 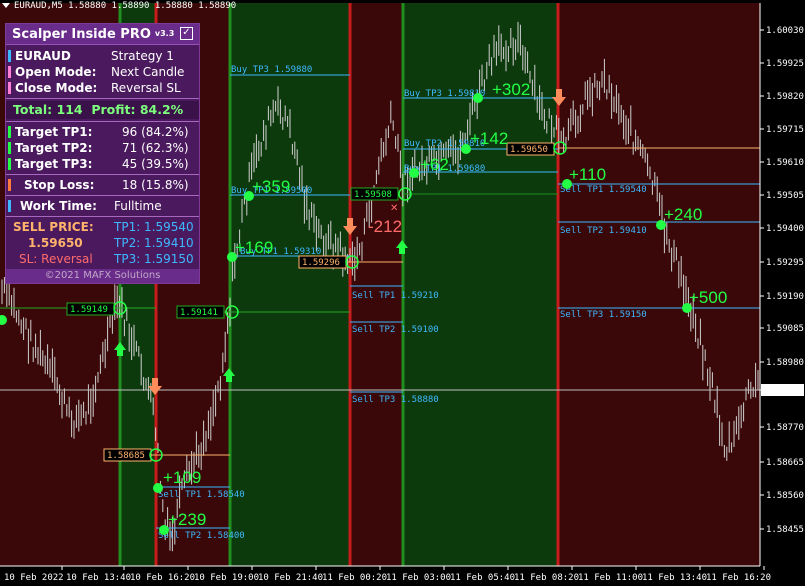 What do you see at coordinates (254, 247) in the screenshot?
I see `pip-label: +169` at bounding box center [254, 247].